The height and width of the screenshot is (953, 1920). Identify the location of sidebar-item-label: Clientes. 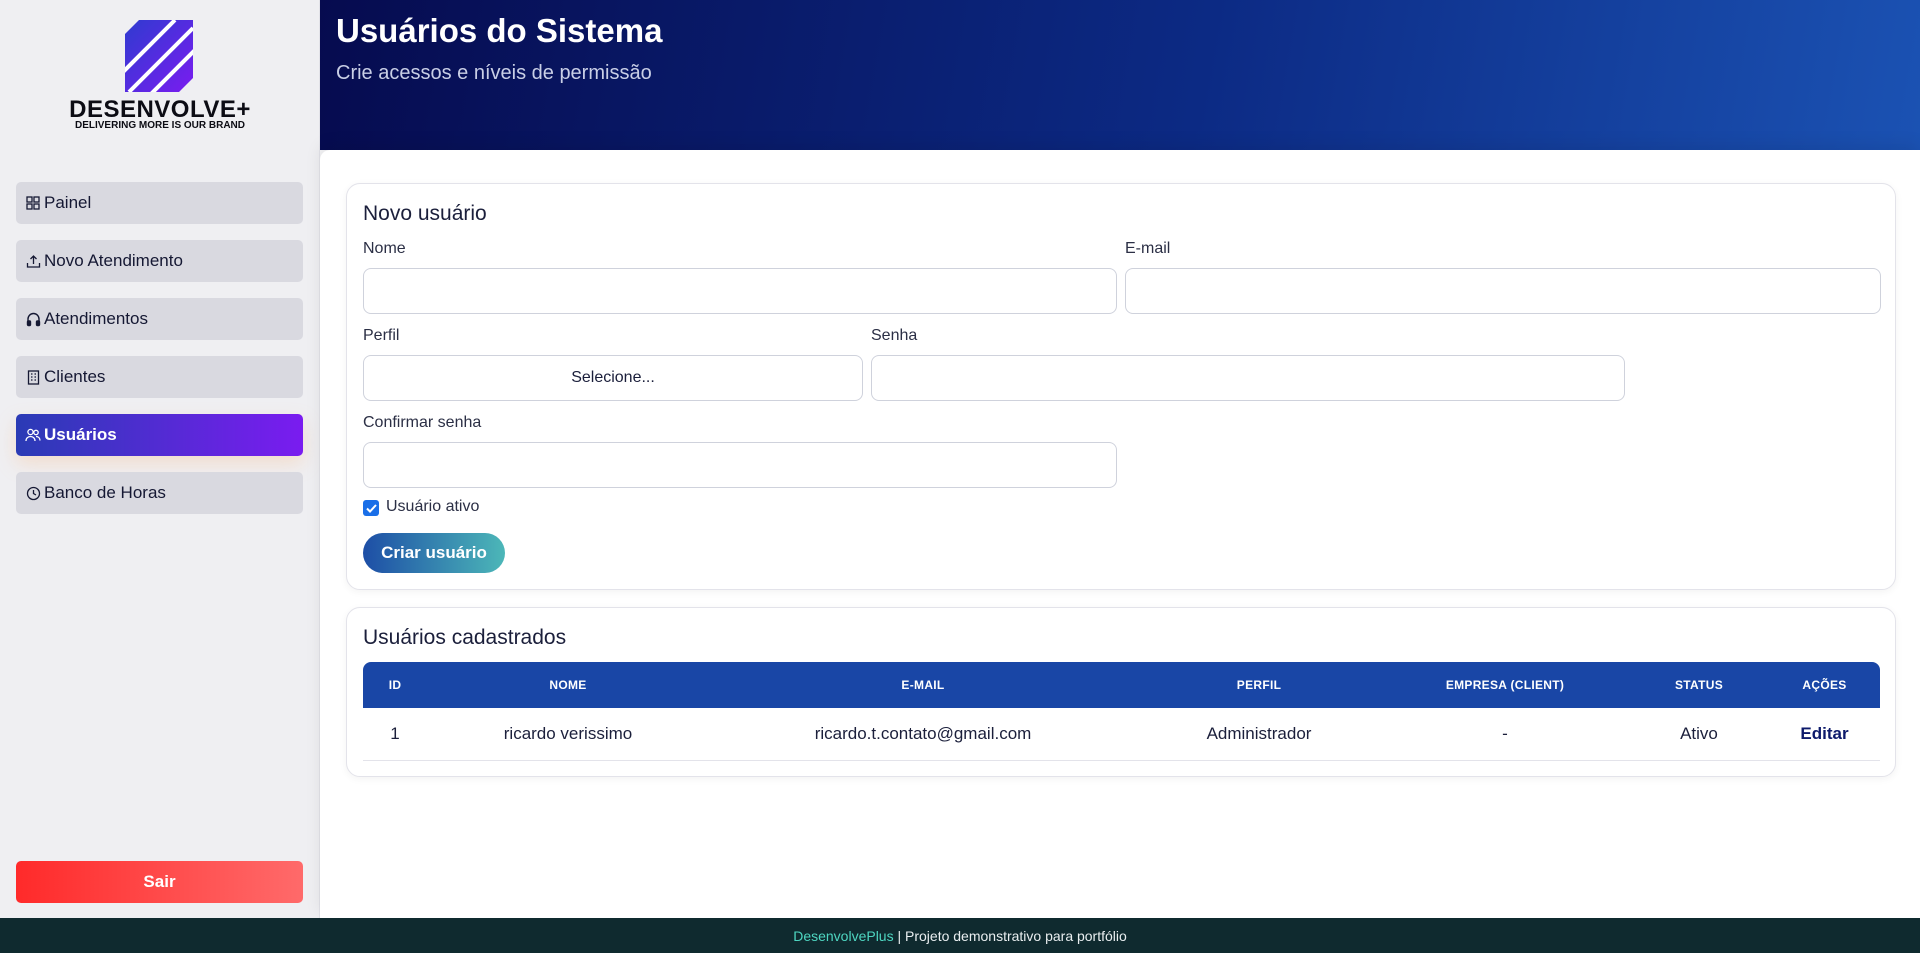
(75, 376).